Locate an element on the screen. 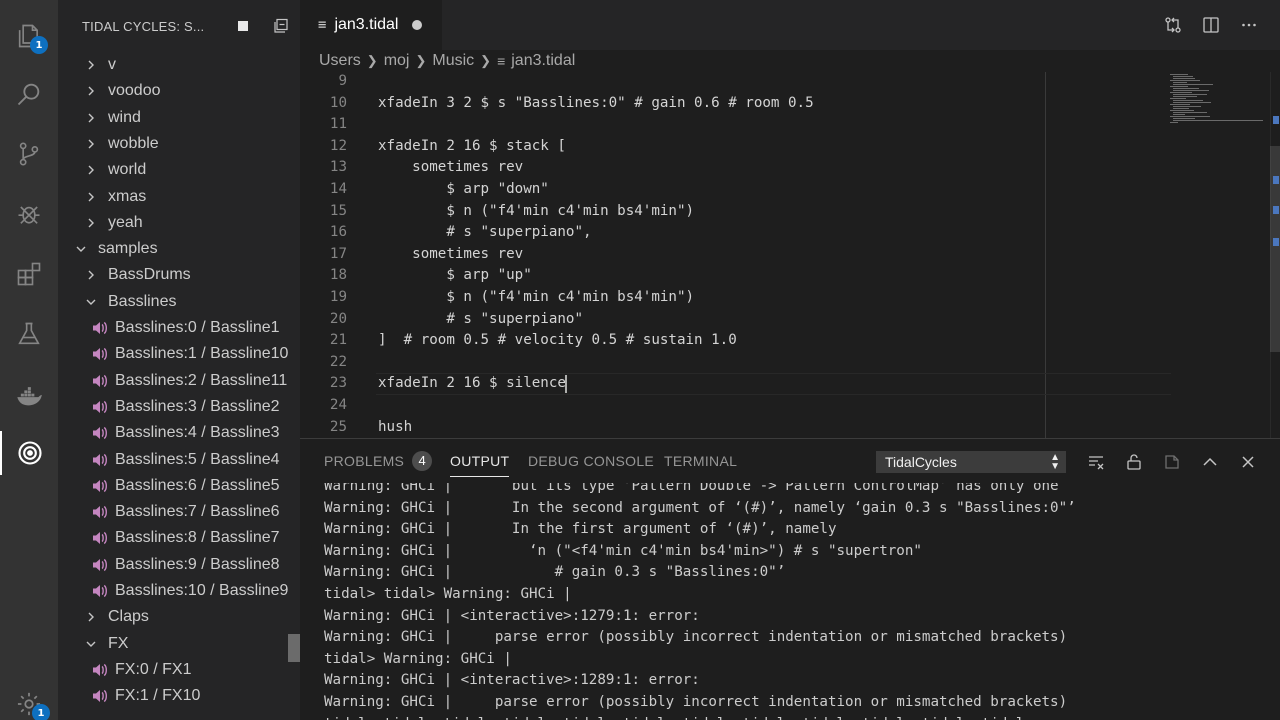  code-line: 25 hush is located at coordinates (790, 427).